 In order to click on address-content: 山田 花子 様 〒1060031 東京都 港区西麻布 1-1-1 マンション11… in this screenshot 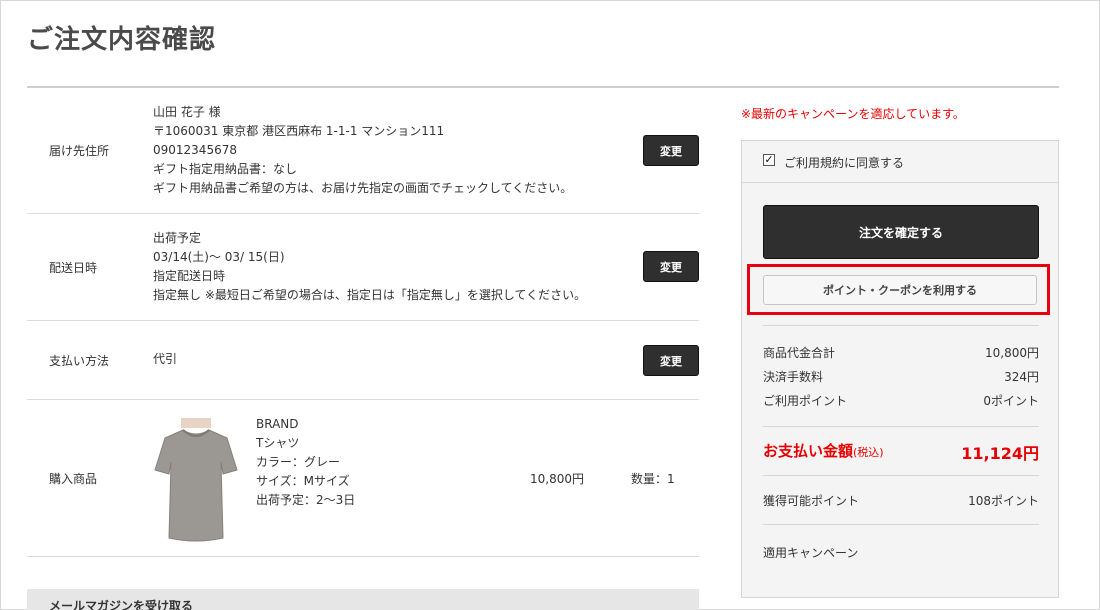, I will do `click(362, 150)`.